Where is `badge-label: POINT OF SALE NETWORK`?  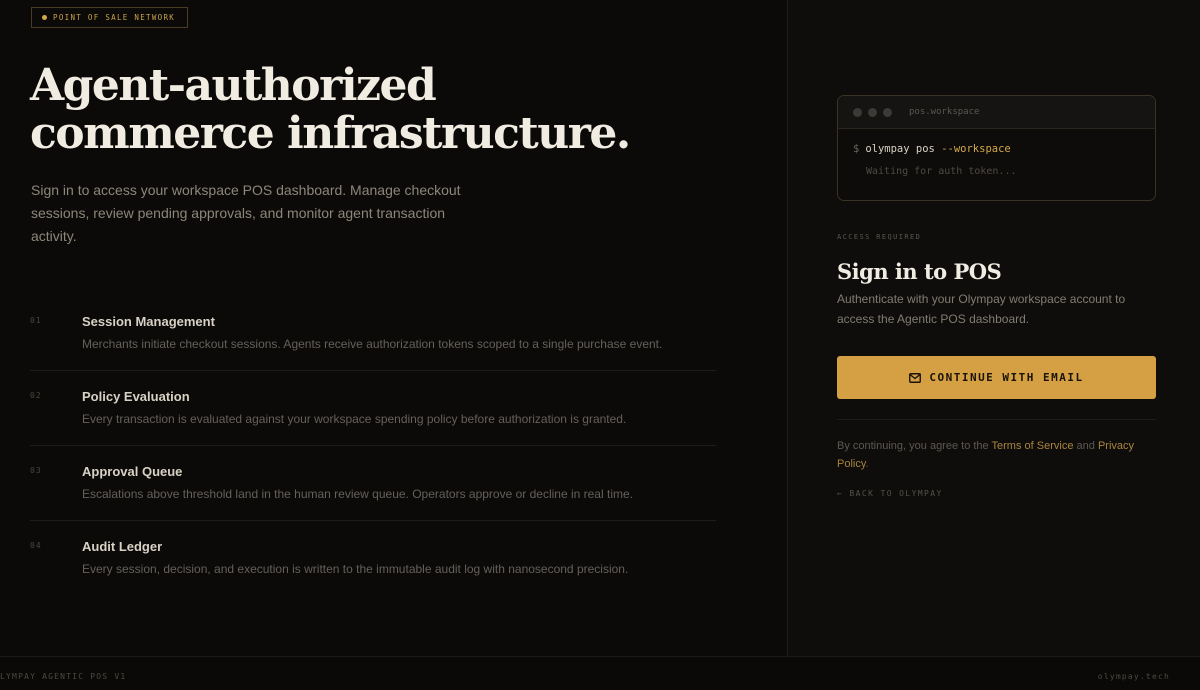 badge-label: POINT OF SALE NETWORK is located at coordinates (114, 17).